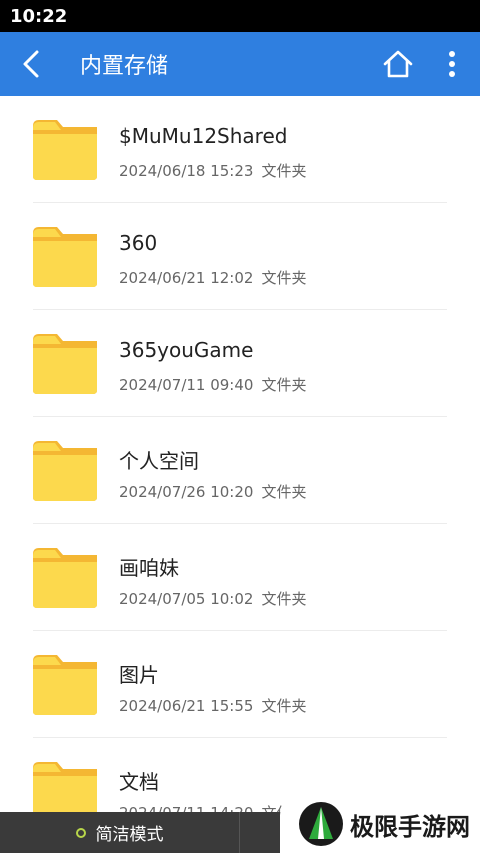 Image resolution: width=480 pixels, height=853 pixels. Describe the element at coordinates (240, 64) in the screenshot. I see `app-bar: 内置存储` at that location.